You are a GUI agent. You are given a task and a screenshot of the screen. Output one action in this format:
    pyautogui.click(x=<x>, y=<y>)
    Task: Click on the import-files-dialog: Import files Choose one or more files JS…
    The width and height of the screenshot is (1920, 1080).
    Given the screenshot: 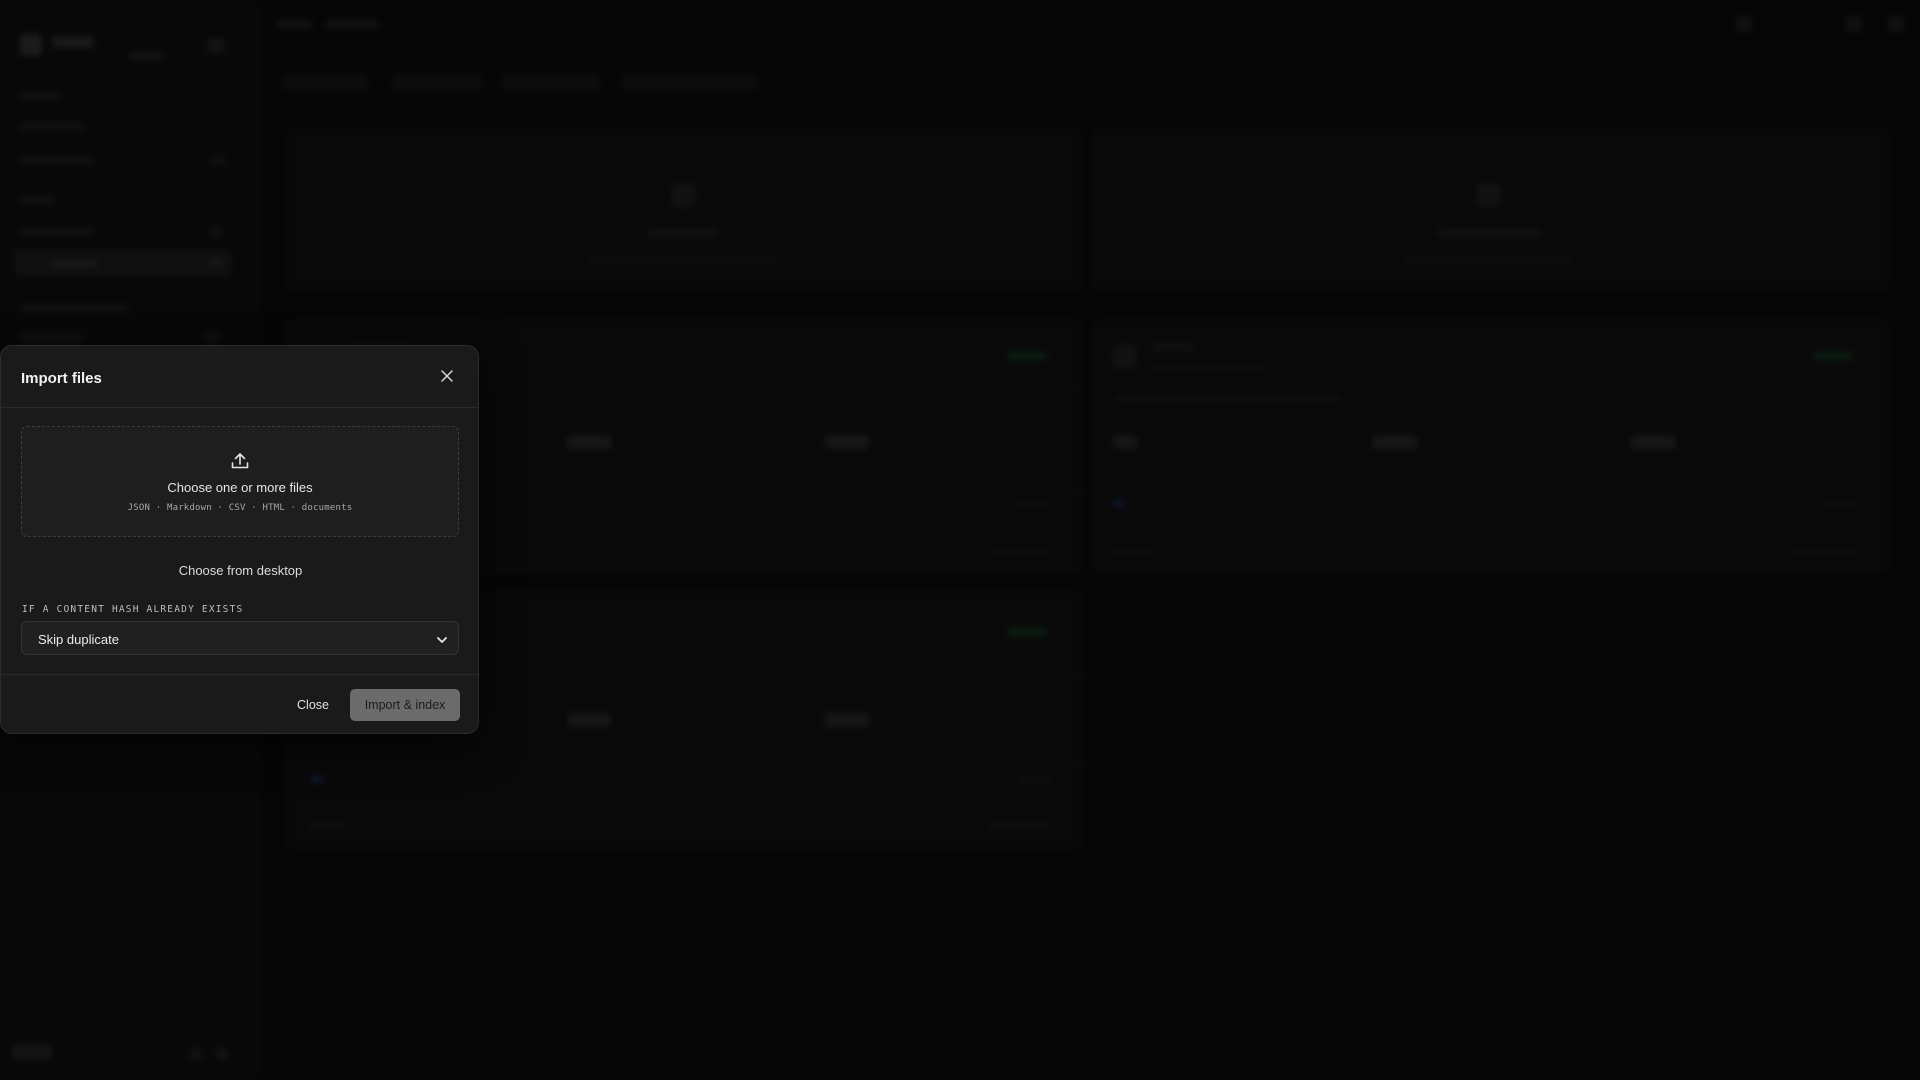 What is the action you would take?
    pyautogui.click(x=239, y=539)
    